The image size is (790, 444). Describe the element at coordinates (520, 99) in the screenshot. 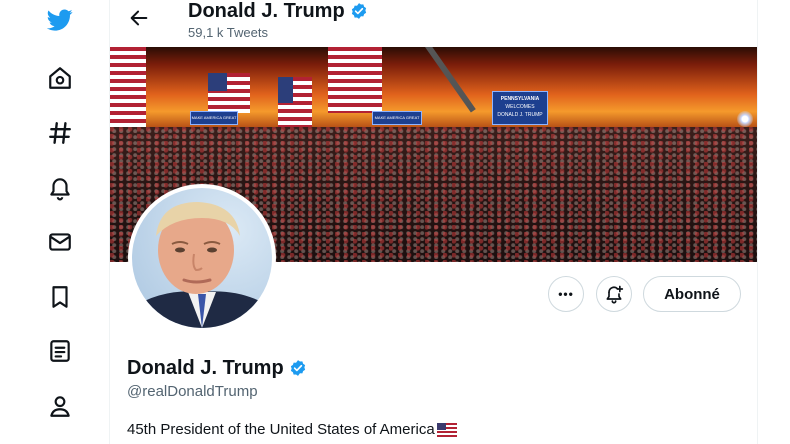

I see `sign-line-1: PENNSYLVANIA` at that location.